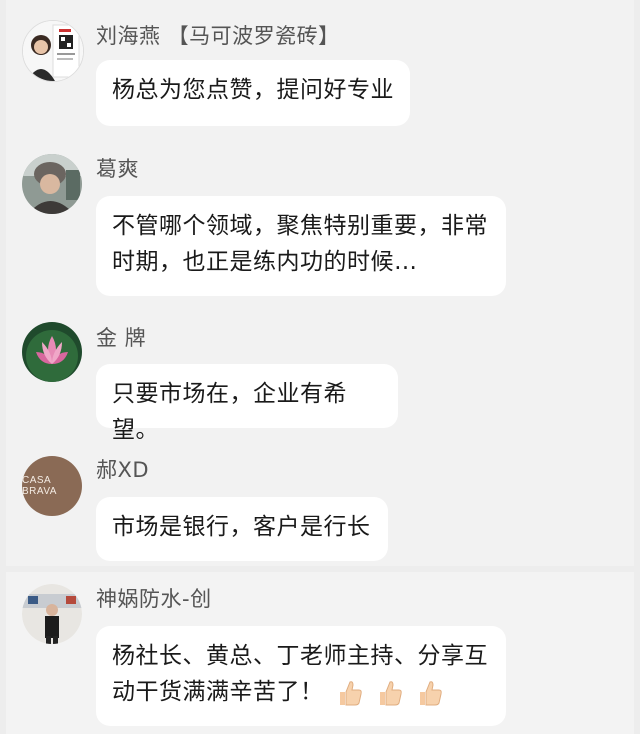  I want to click on message-text: 市场是银行，客户是行长, so click(241, 527).